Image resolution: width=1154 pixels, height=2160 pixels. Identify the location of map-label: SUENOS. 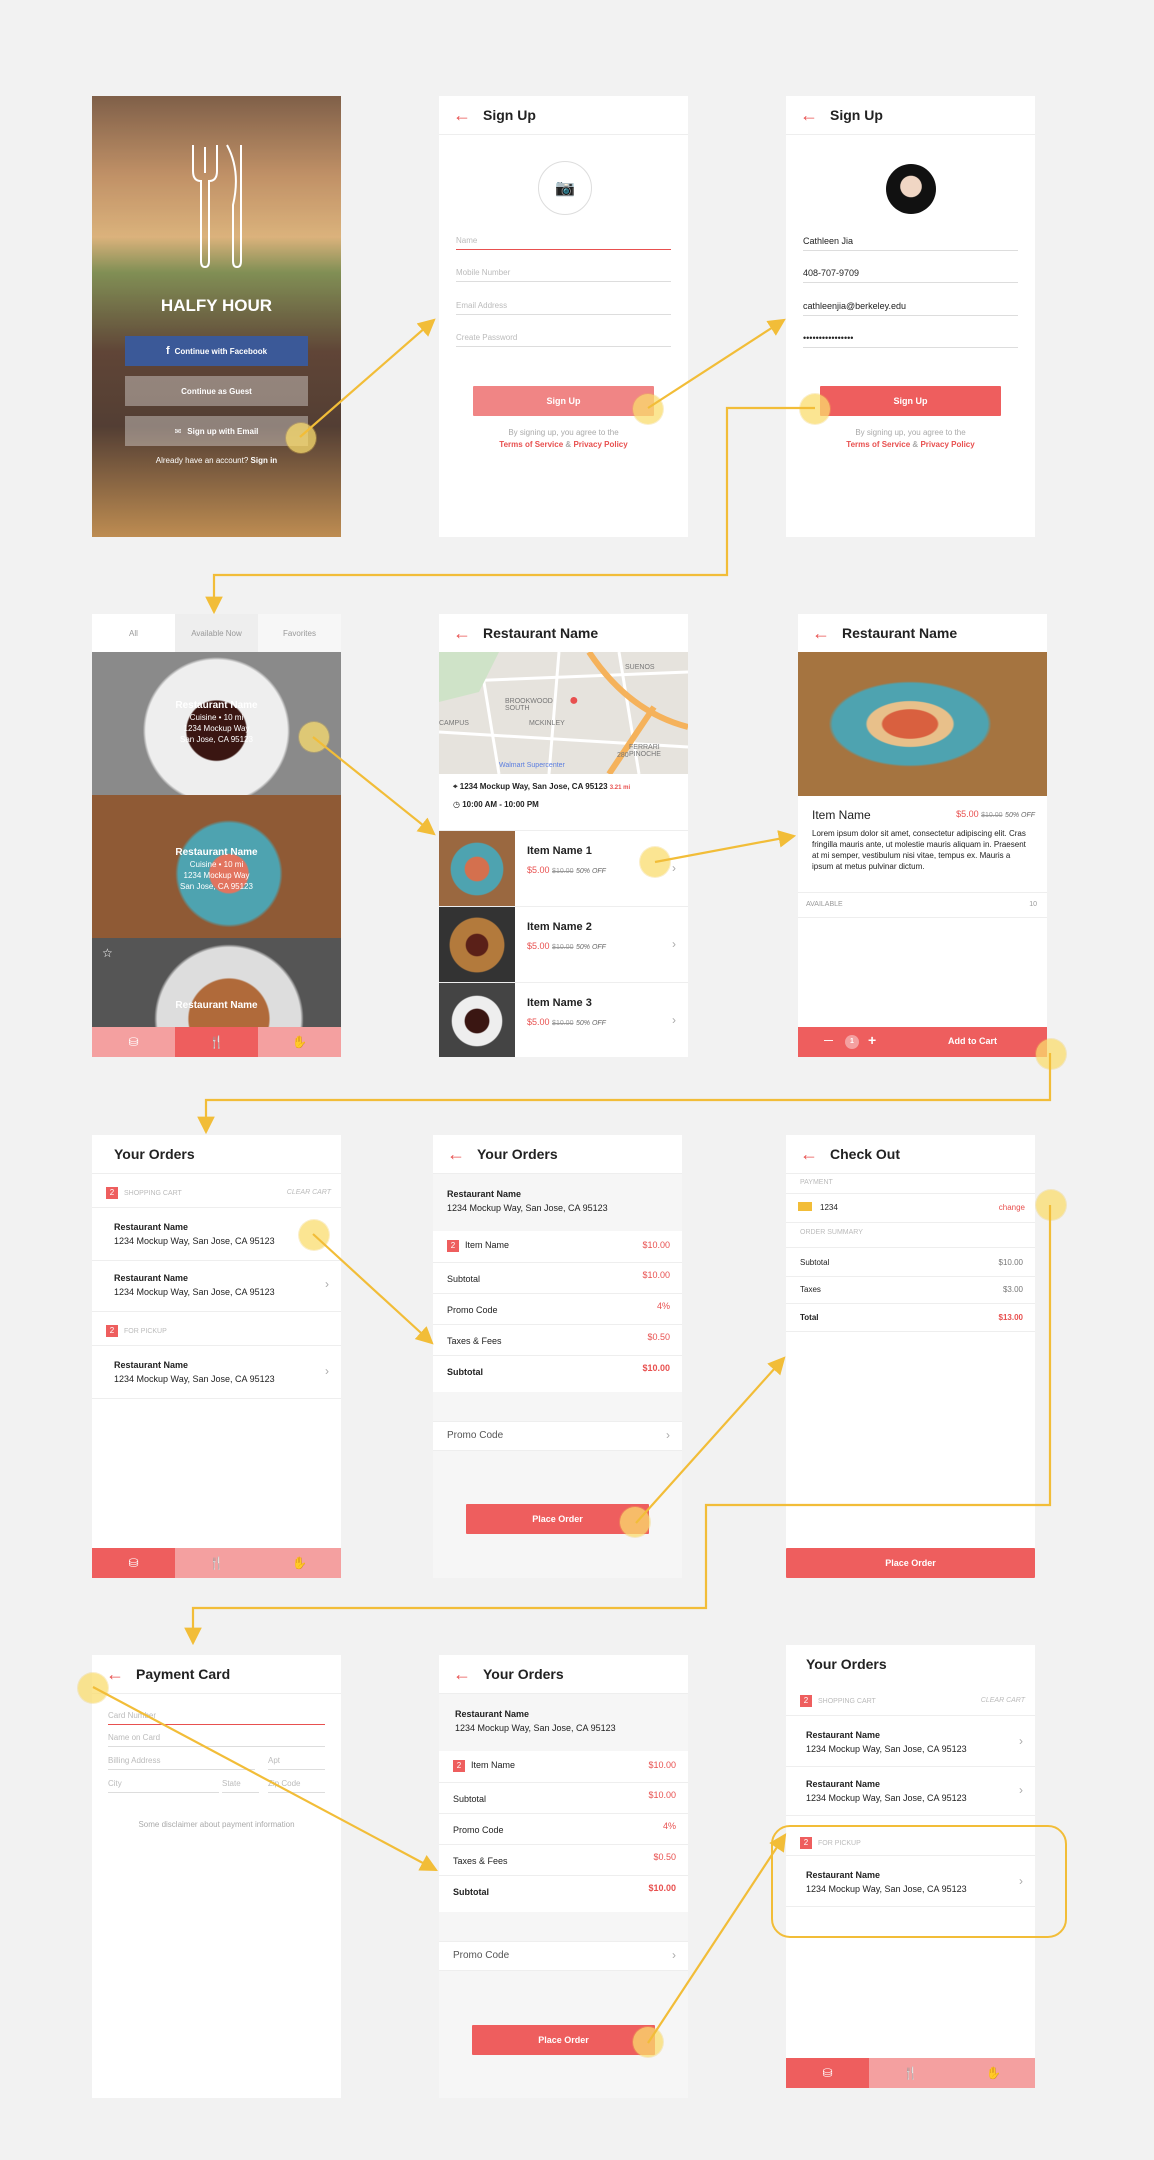
(640, 667).